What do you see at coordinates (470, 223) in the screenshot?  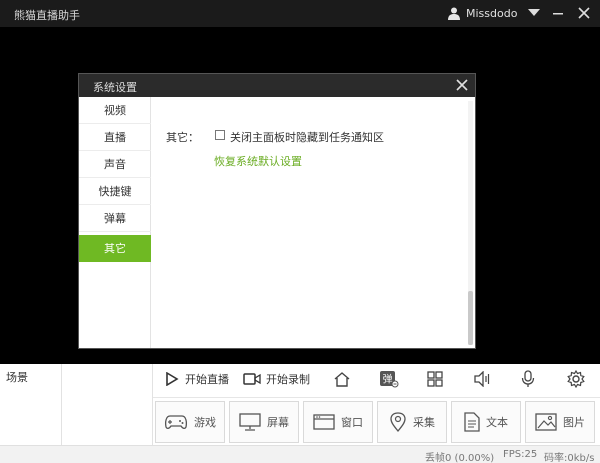 I see `scrollbar-track` at bounding box center [470, 223].